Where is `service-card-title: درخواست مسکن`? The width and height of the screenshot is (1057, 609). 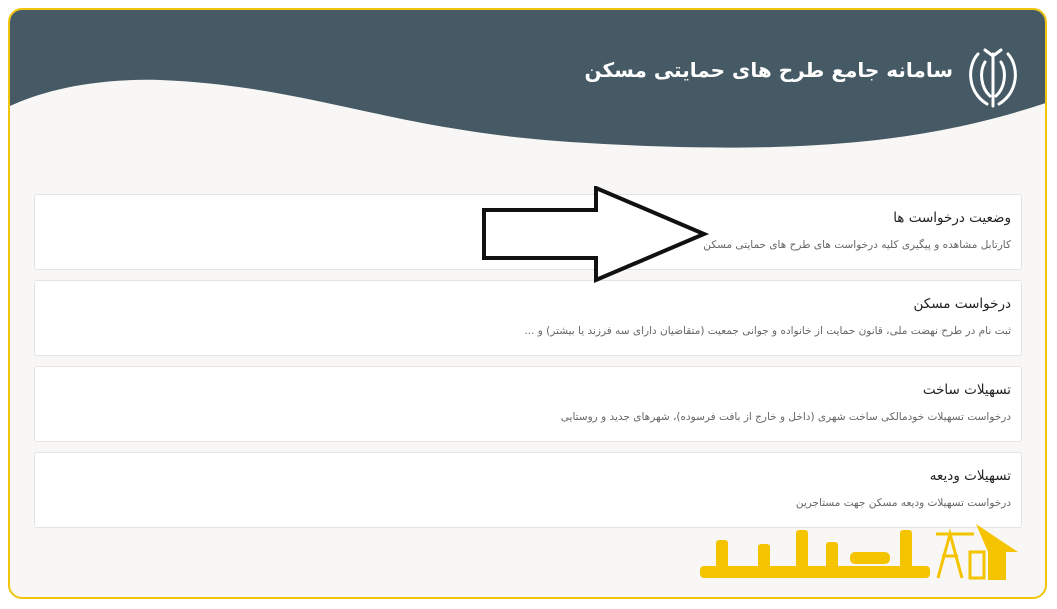
service-card-title: درخواست مسکن is located at coordinates (962, 304).